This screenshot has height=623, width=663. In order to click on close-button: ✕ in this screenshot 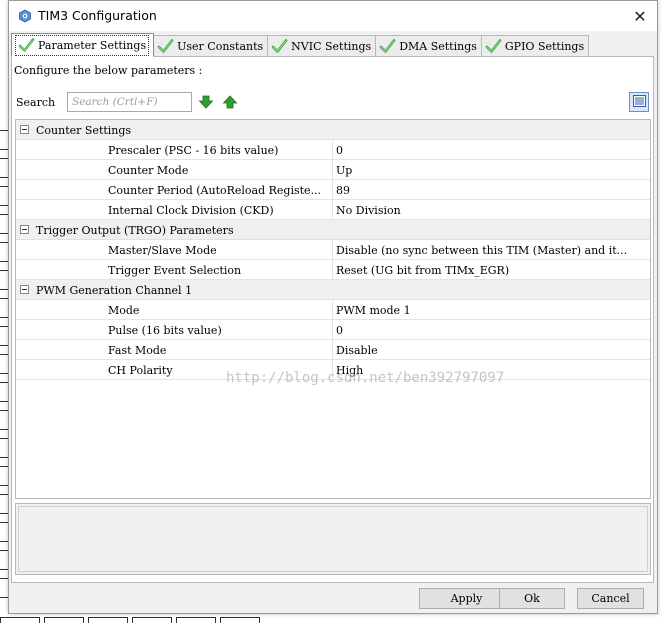, I will do `click(640, 16)`.